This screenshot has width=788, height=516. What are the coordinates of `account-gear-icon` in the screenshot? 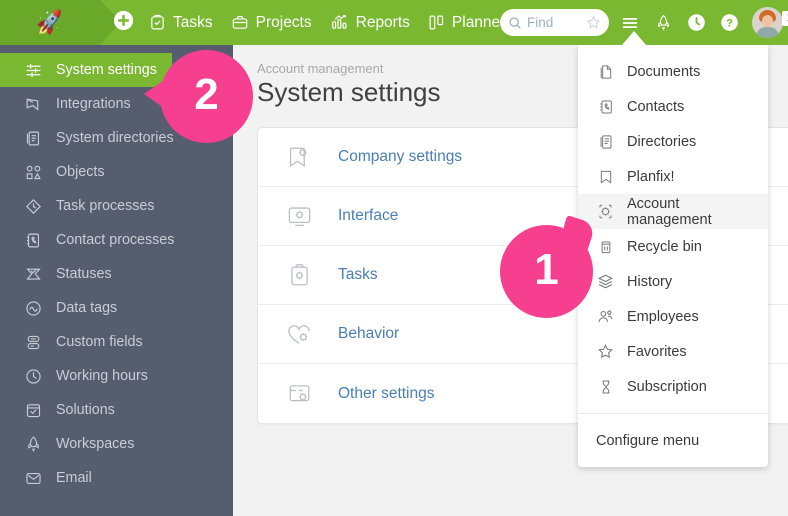 It's located at (605, 211).